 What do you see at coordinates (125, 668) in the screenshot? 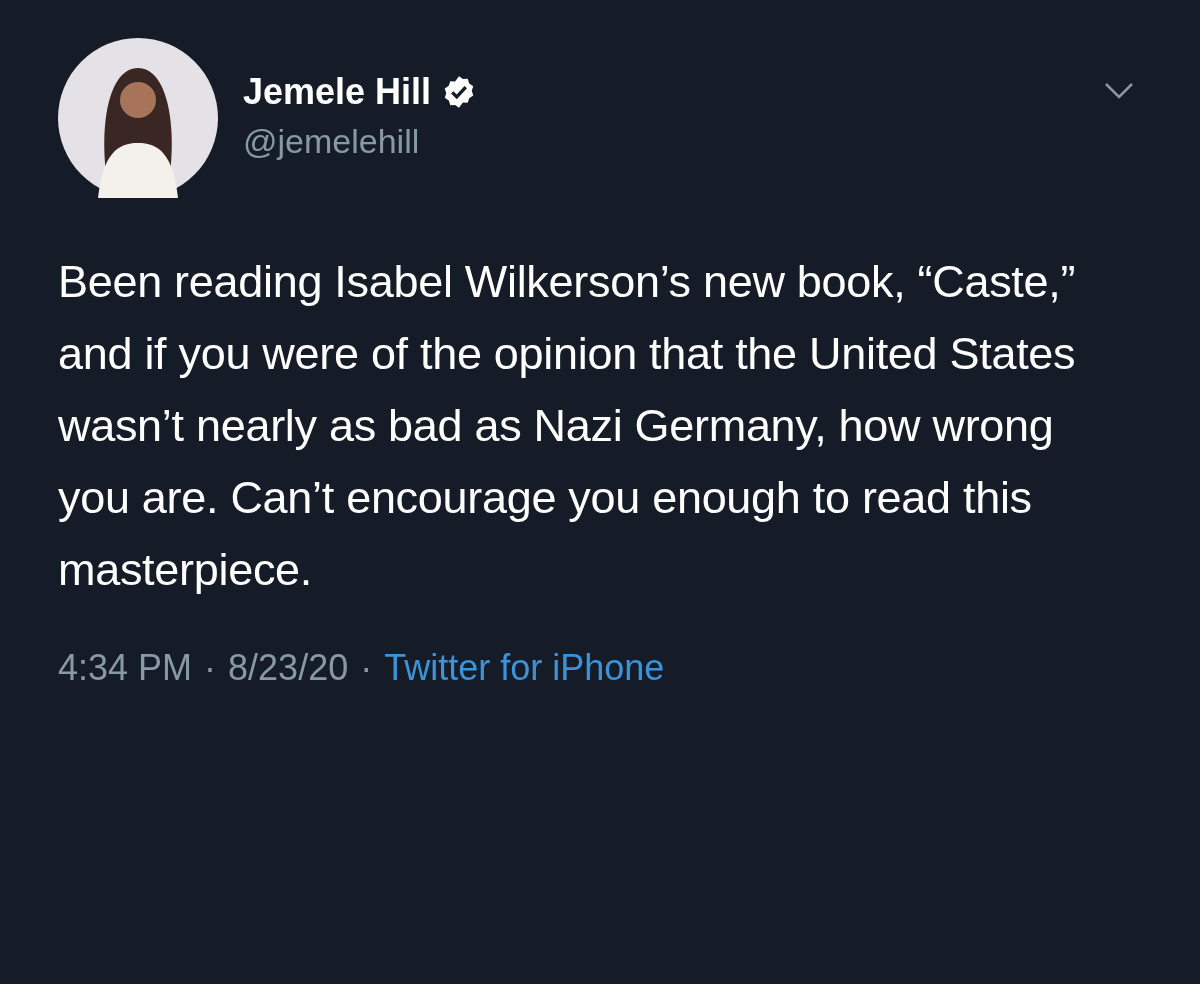
I see `timestamp: 4:34 PM` at bounding box center [125, 668].